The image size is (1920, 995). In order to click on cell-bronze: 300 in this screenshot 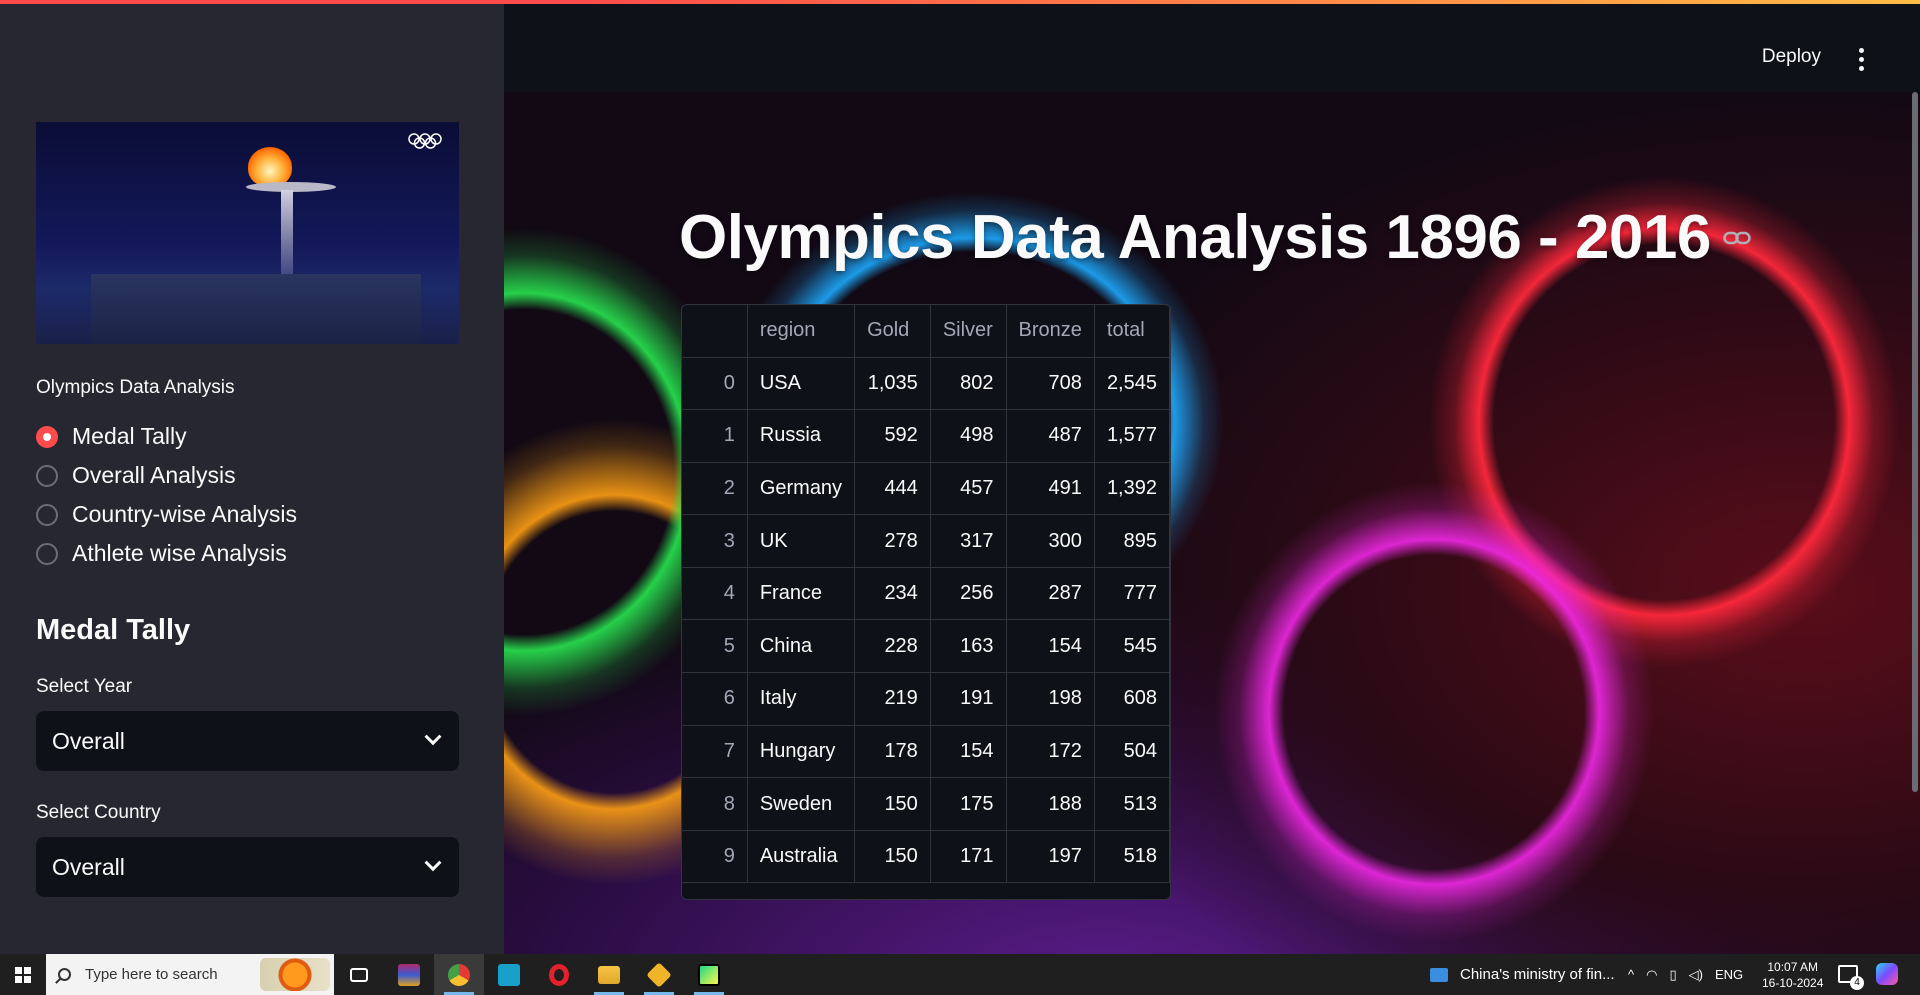, I will do `click(1050, 541)`.